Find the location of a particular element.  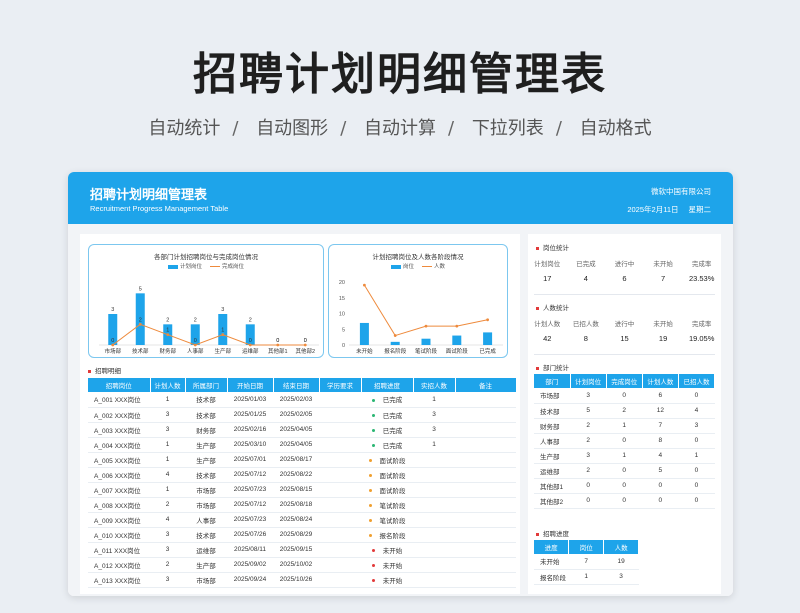

table-row: 人事部 2 0 8 0 is located at coordinates (624, 441).